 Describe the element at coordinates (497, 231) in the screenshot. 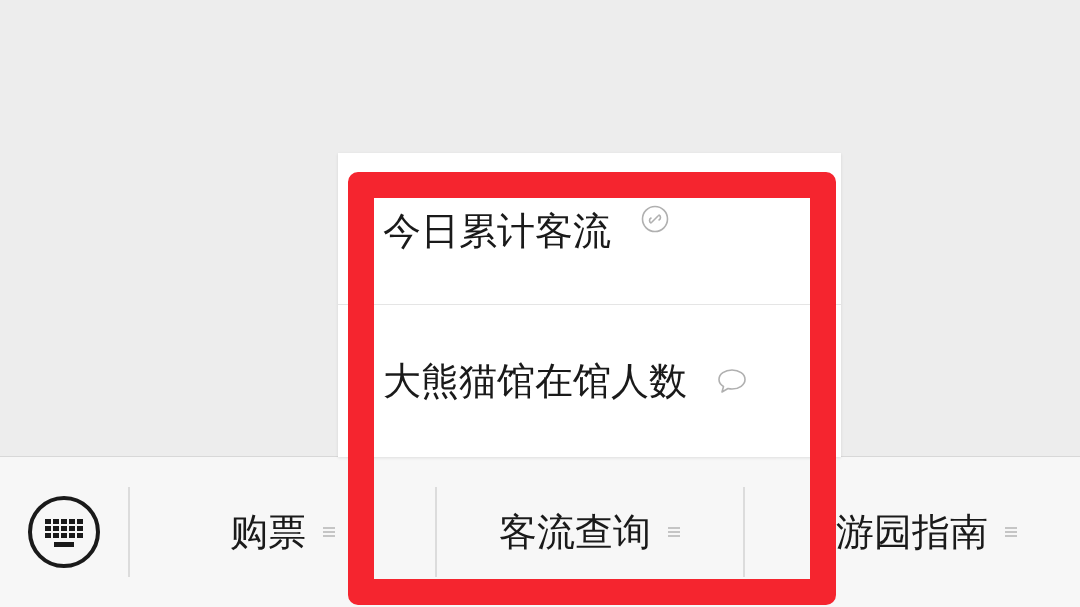

I see `popup-menu-item: 今日累计客流` at that location.